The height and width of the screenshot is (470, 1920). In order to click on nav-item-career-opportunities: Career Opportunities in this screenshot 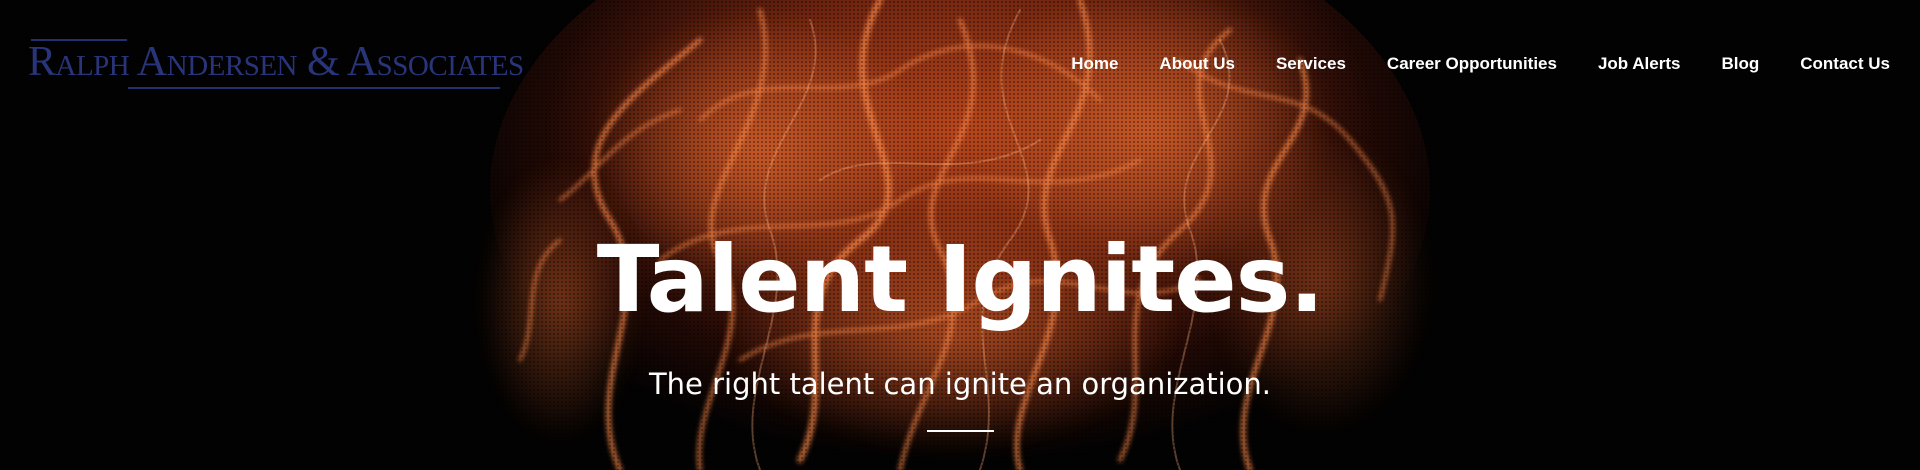, I will do `click(1451, 64)`.